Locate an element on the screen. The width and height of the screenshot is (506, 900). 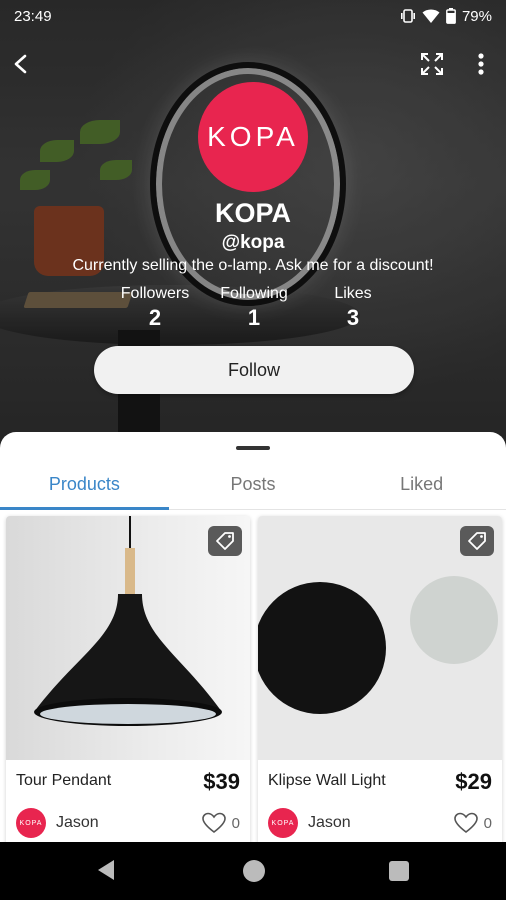
profile-avatar: KOPA is located at coordinates (253, 137).